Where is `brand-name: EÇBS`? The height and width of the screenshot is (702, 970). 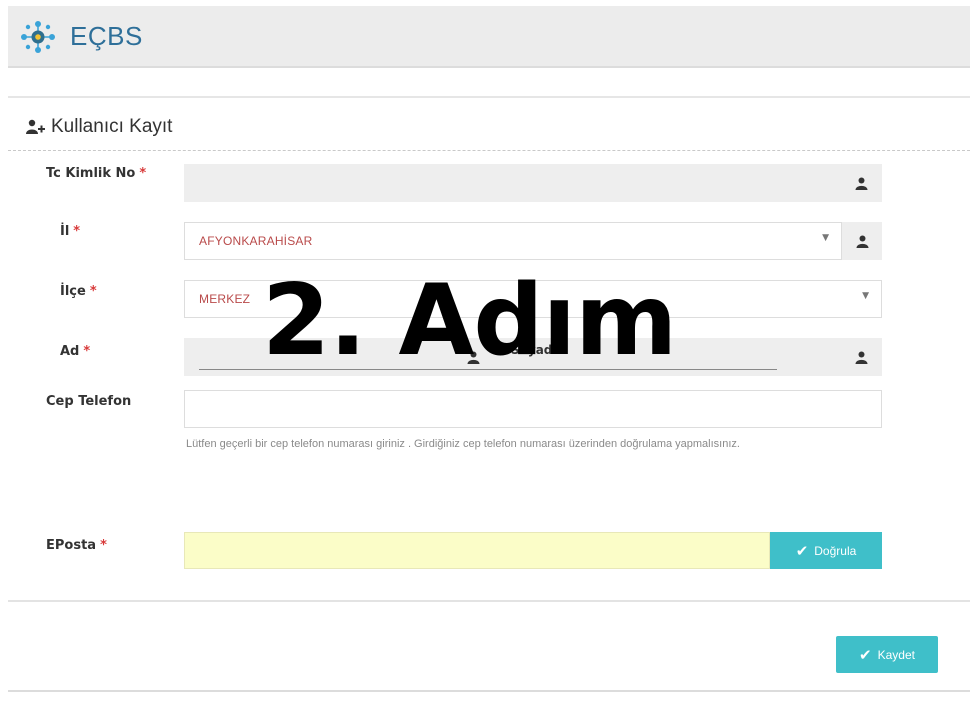 brand-name: EÇBS is located at coordinates (106, 36).